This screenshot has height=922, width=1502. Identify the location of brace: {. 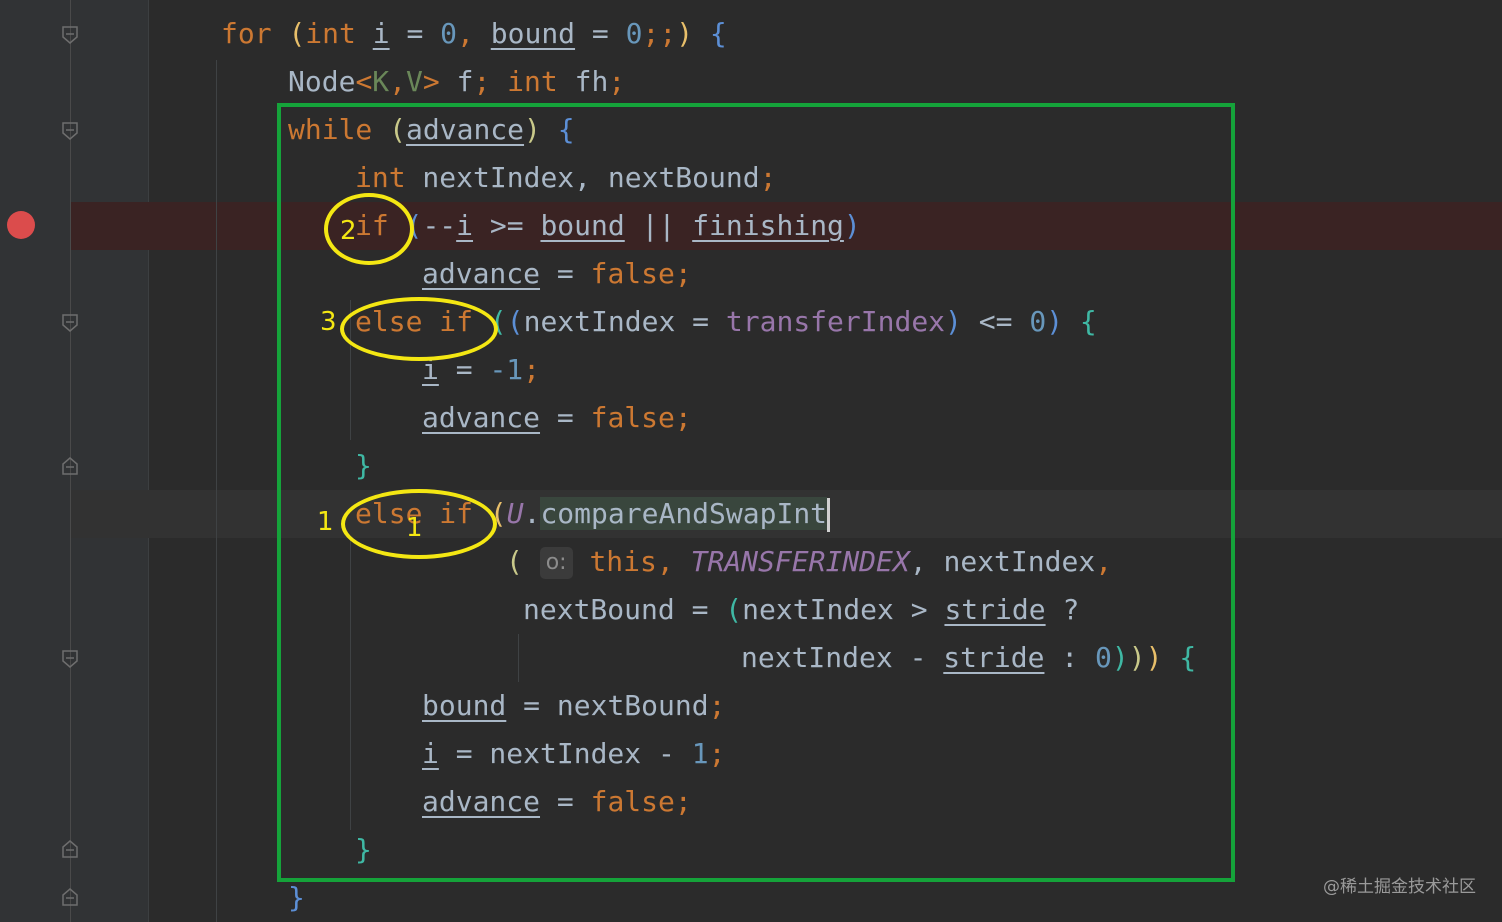
(710, 33).